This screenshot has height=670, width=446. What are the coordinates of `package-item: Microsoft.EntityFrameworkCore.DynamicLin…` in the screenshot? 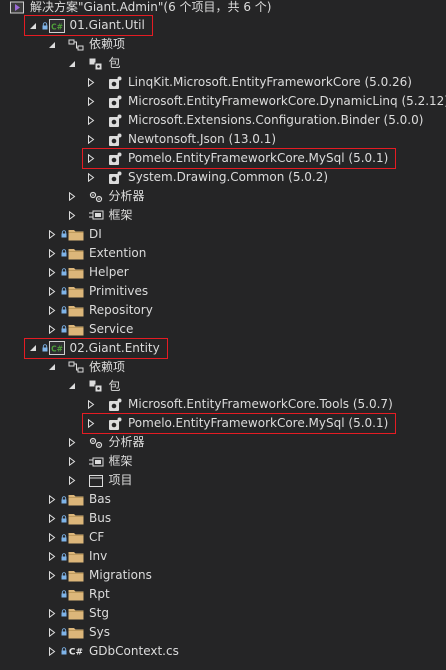 It's located at (223, 101).